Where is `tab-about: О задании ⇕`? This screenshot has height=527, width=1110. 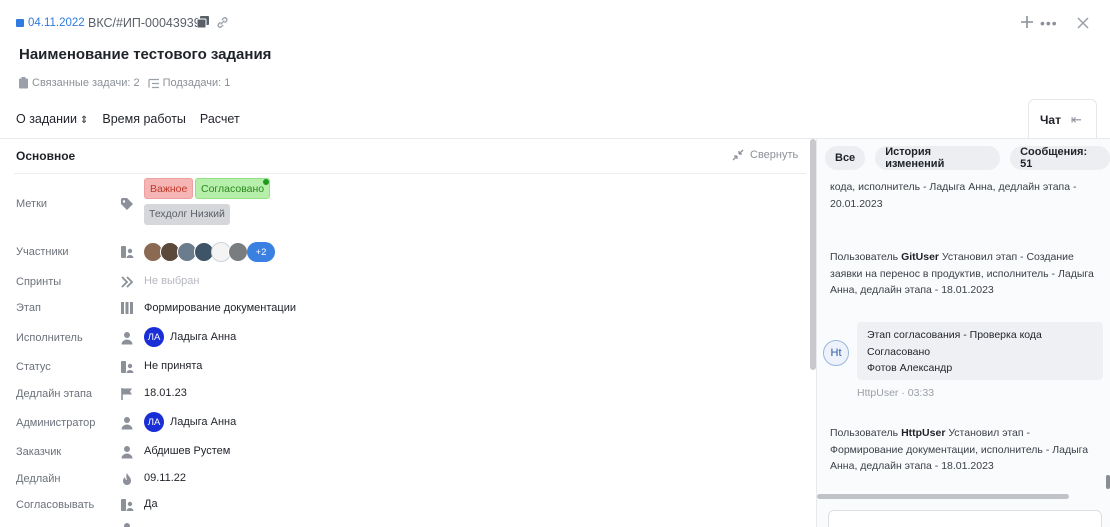
tab-about: О задании ⇕ is located at coordinates (52, 119).